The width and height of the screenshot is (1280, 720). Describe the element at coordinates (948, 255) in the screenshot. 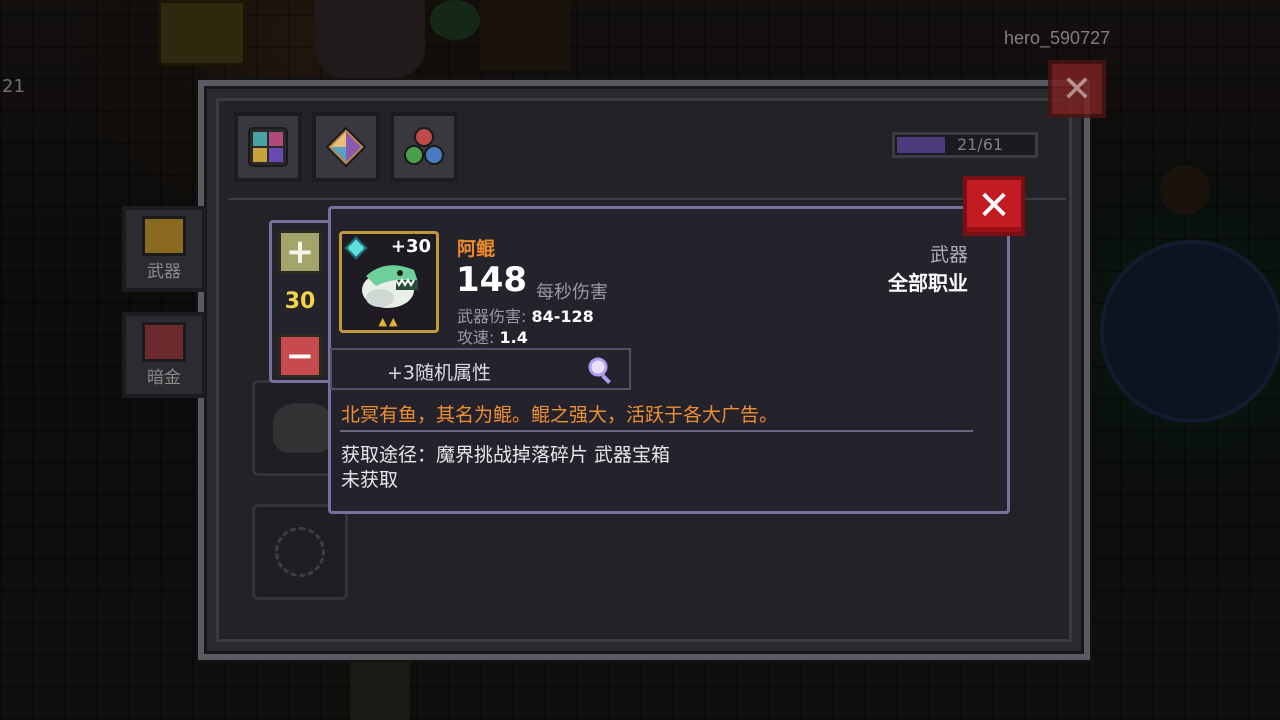

I see `item-type: 武器` at that location.